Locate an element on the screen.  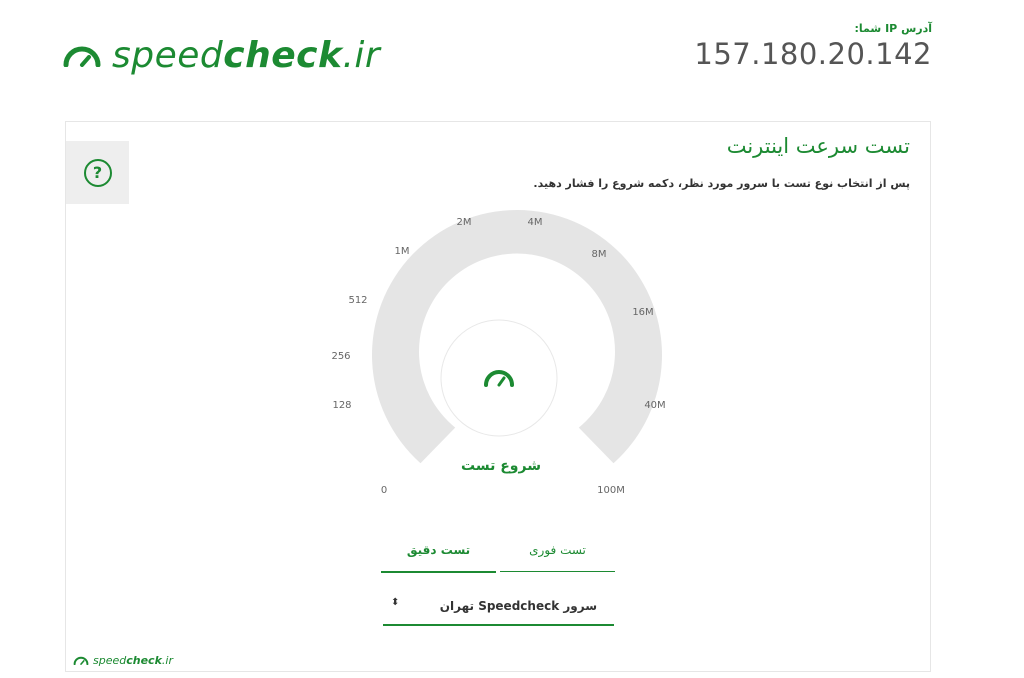
ip-address: 157.180.20.142 is located at coordinates (813, 54).